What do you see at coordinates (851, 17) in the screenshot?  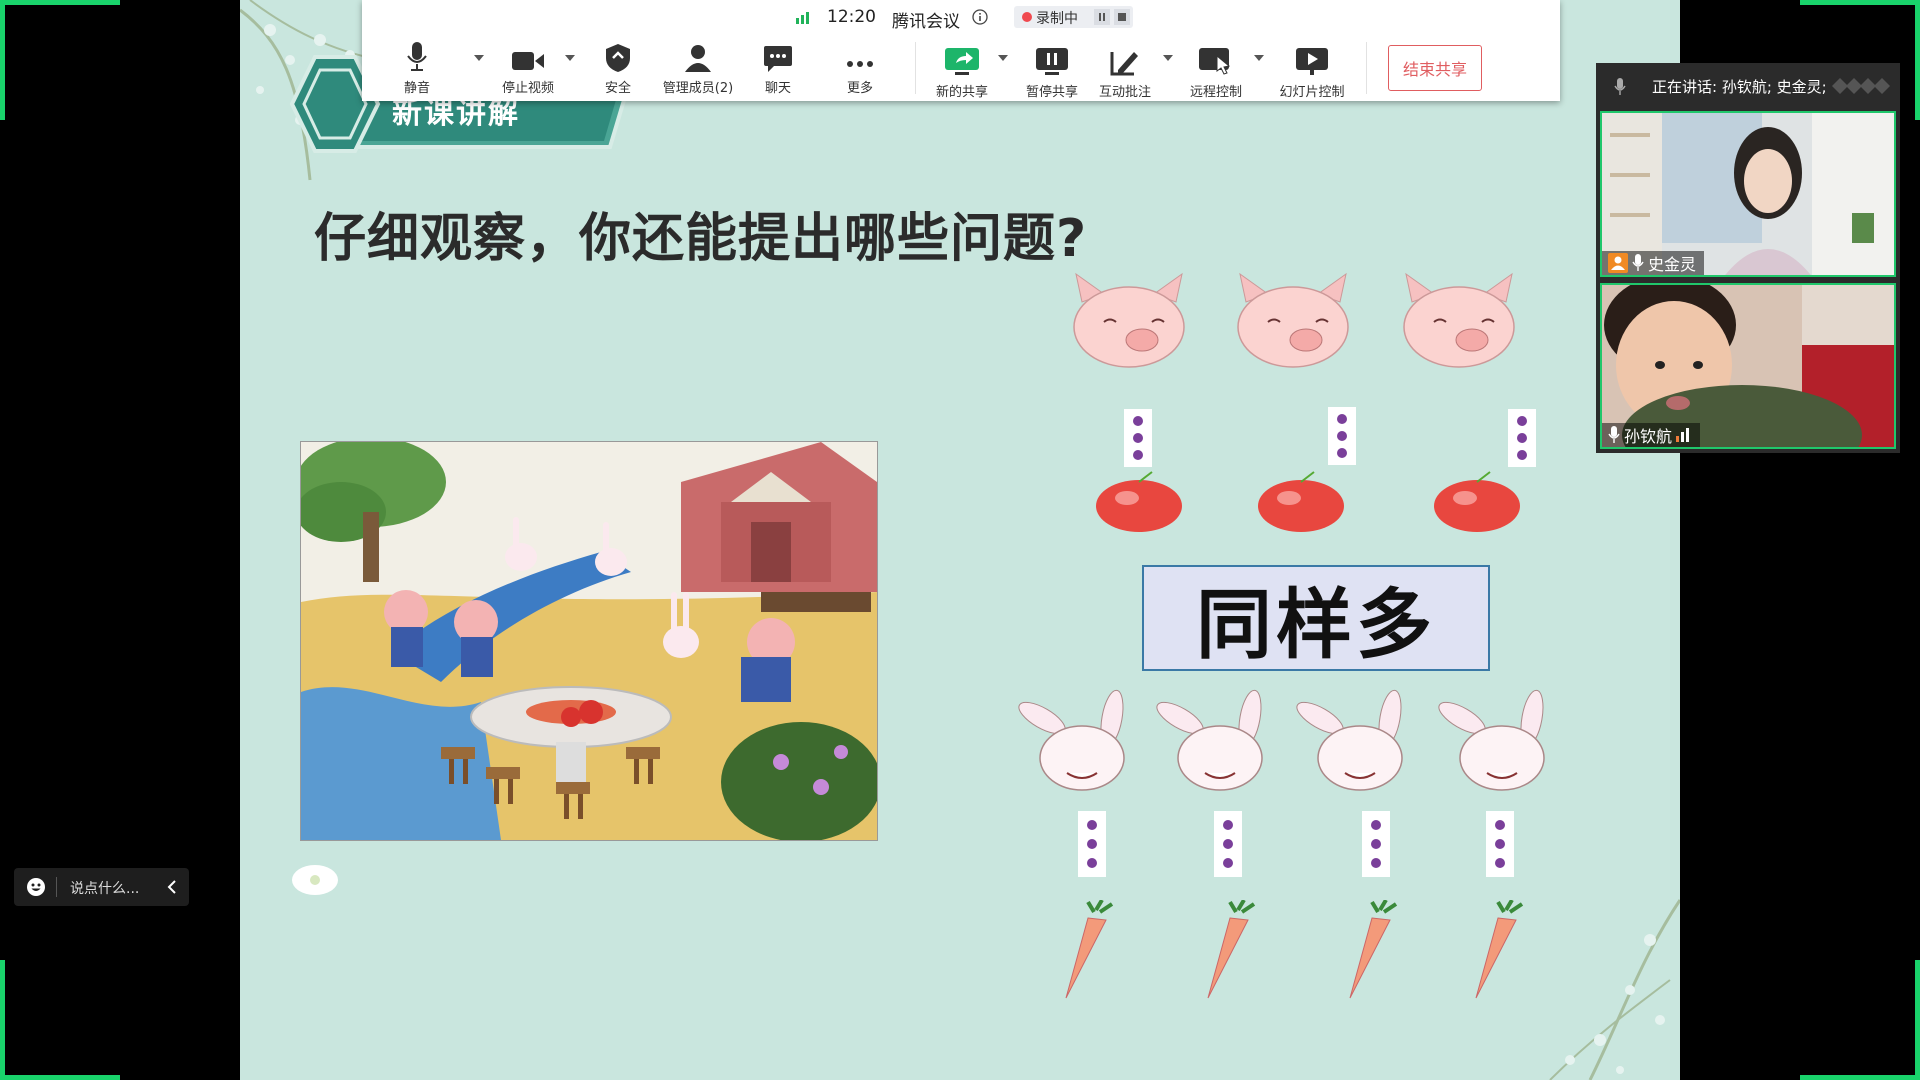 I see `meeting-clock: 12:20` at bounding box center [851, 17].